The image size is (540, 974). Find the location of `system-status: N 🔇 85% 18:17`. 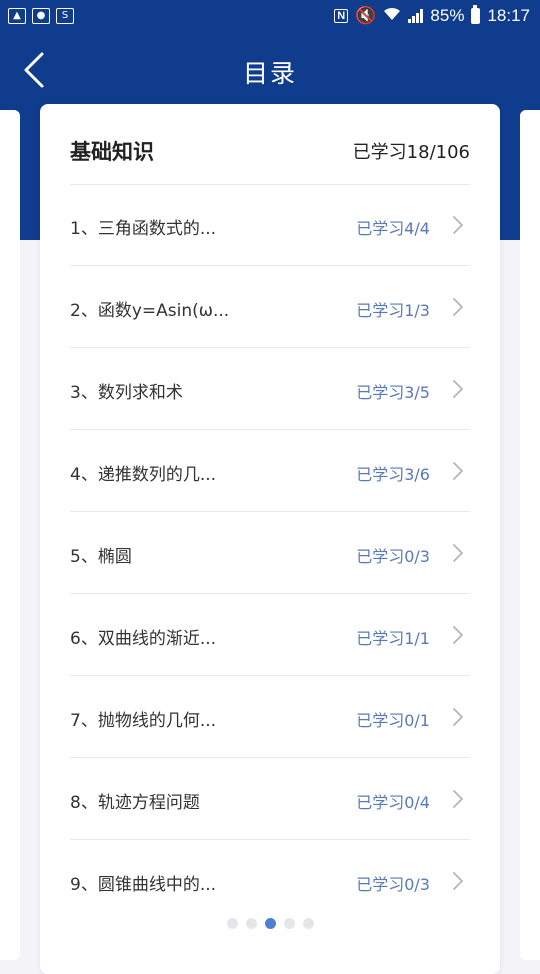

system-status: N 🔇 85% 18:17 is located at coordinates (432, 15).